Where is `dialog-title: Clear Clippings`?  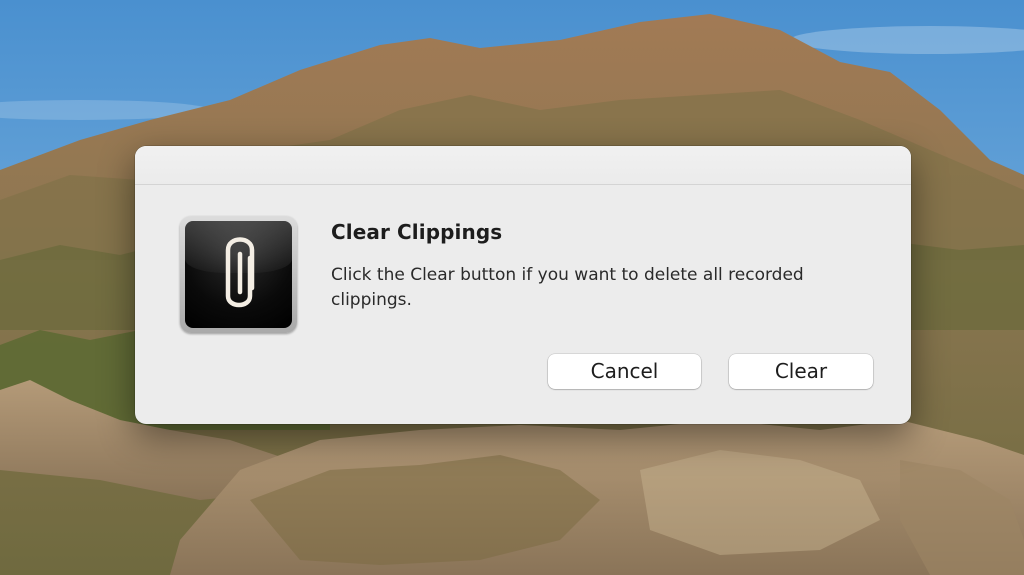
dialog-title: Clear Clippings is located at coordinates (417, 232).